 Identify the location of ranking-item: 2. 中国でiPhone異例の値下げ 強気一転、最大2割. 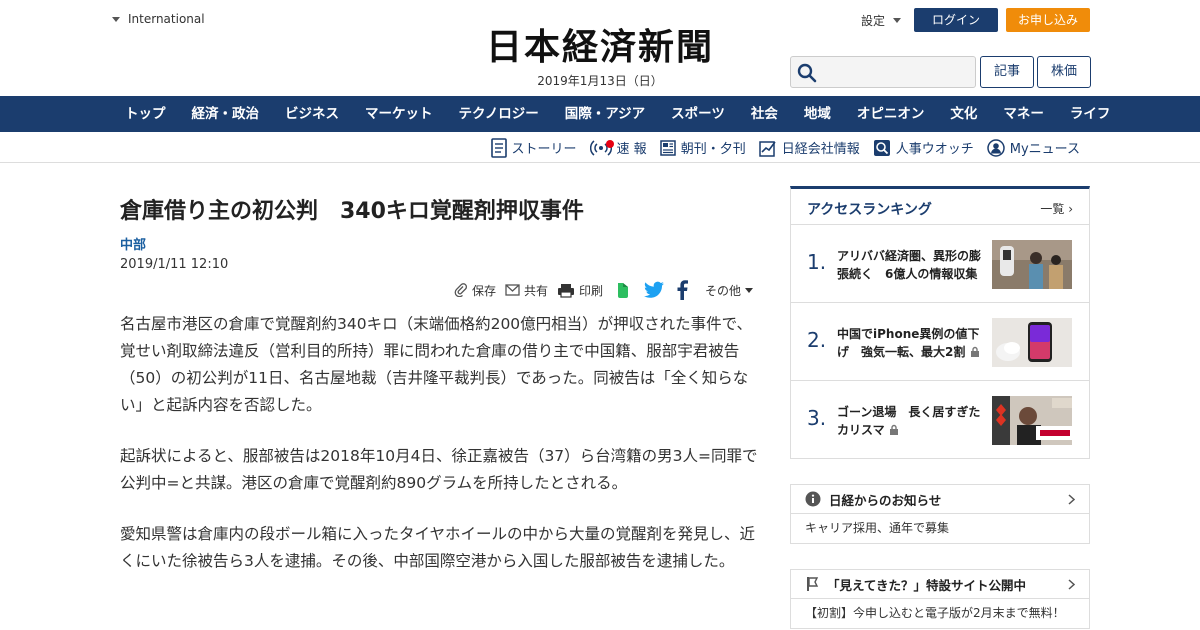
(940, 342).